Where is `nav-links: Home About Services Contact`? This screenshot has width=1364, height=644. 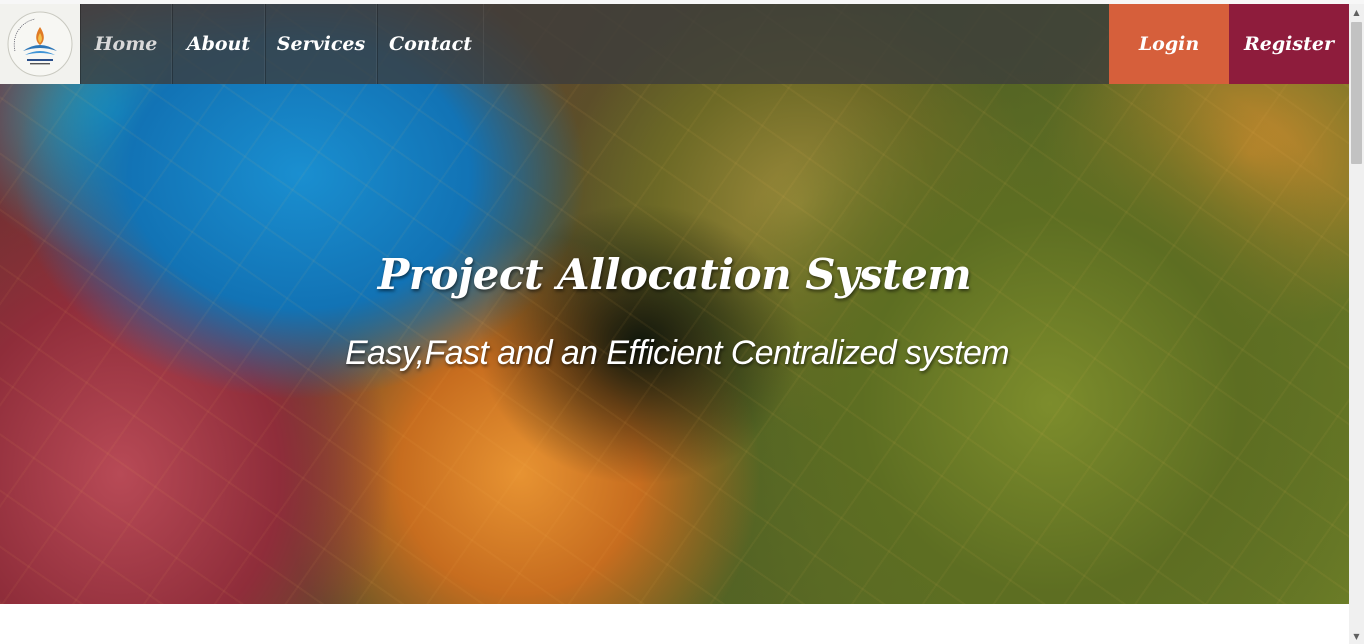 nav-links: Home About Services Contact is located at coordinates (282, 44).